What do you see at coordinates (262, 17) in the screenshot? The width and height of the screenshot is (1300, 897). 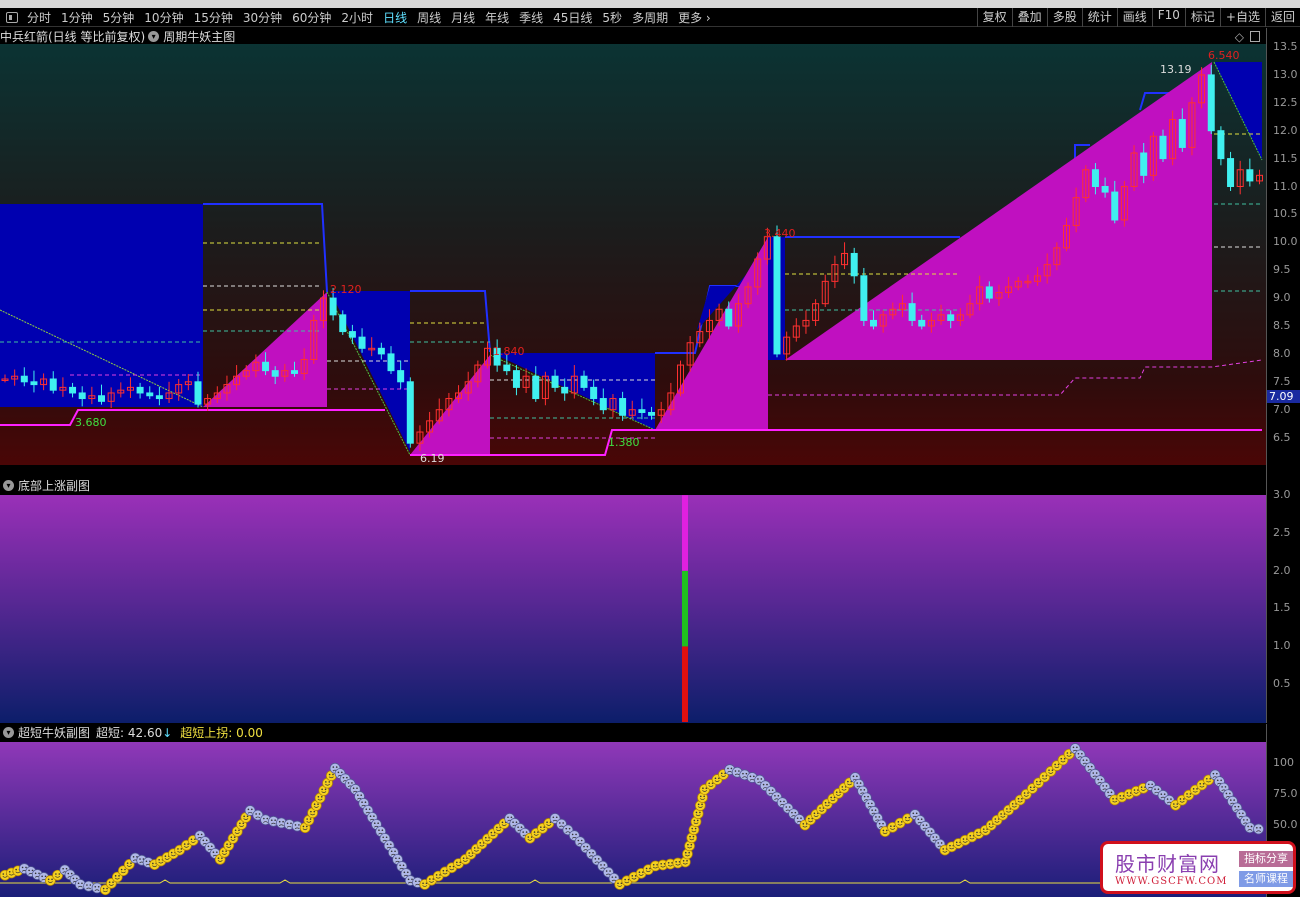 I see `period-tab: 30分钟` at bounding box center [262, 17].